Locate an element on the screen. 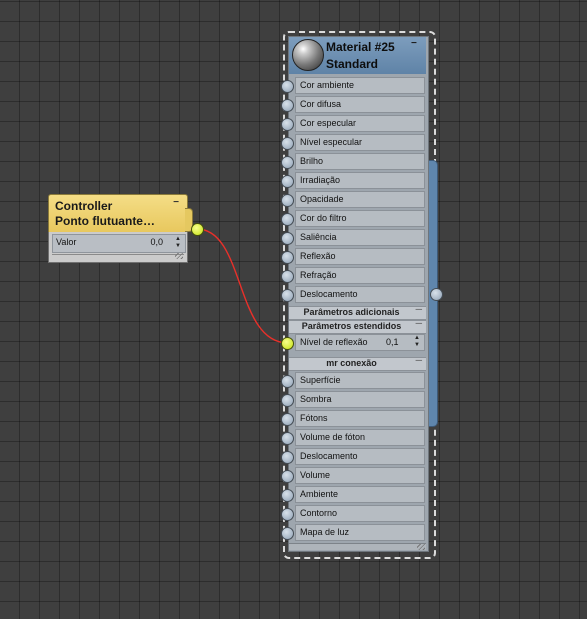  slot-mr-deslocamento: Deslocamento is located at coordinates (360, 456).